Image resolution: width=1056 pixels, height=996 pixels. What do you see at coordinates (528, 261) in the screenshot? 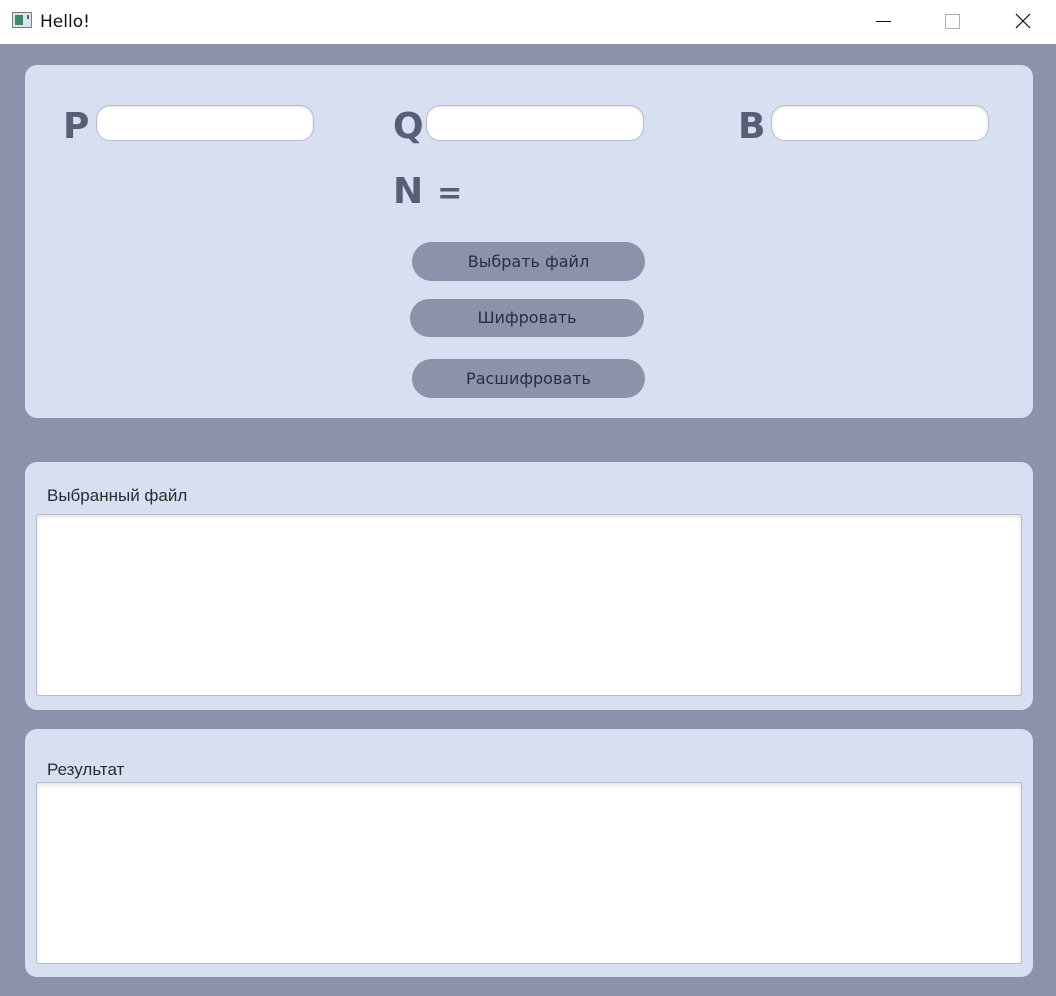
I see `choose-file-button: Выбрать файл` at bounding box center [528, 261].